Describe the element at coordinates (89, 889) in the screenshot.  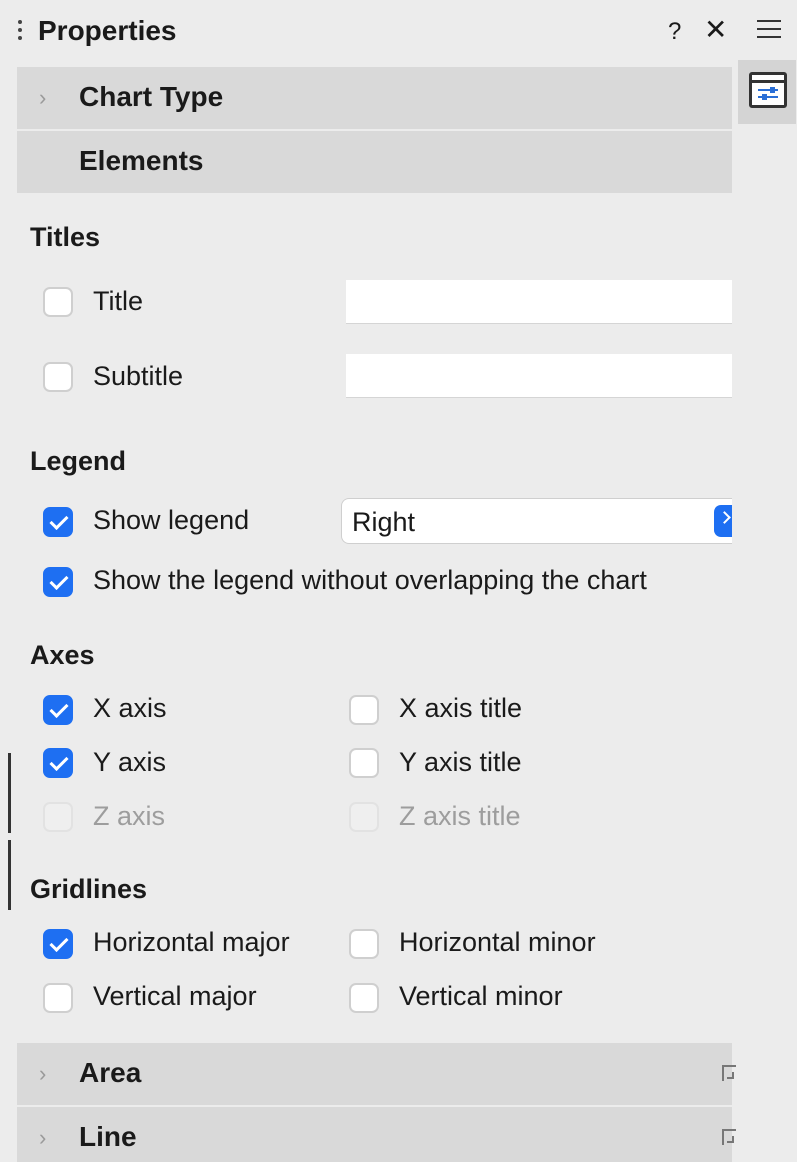
I see `gridlines-group-label: Gridlines` at that location.